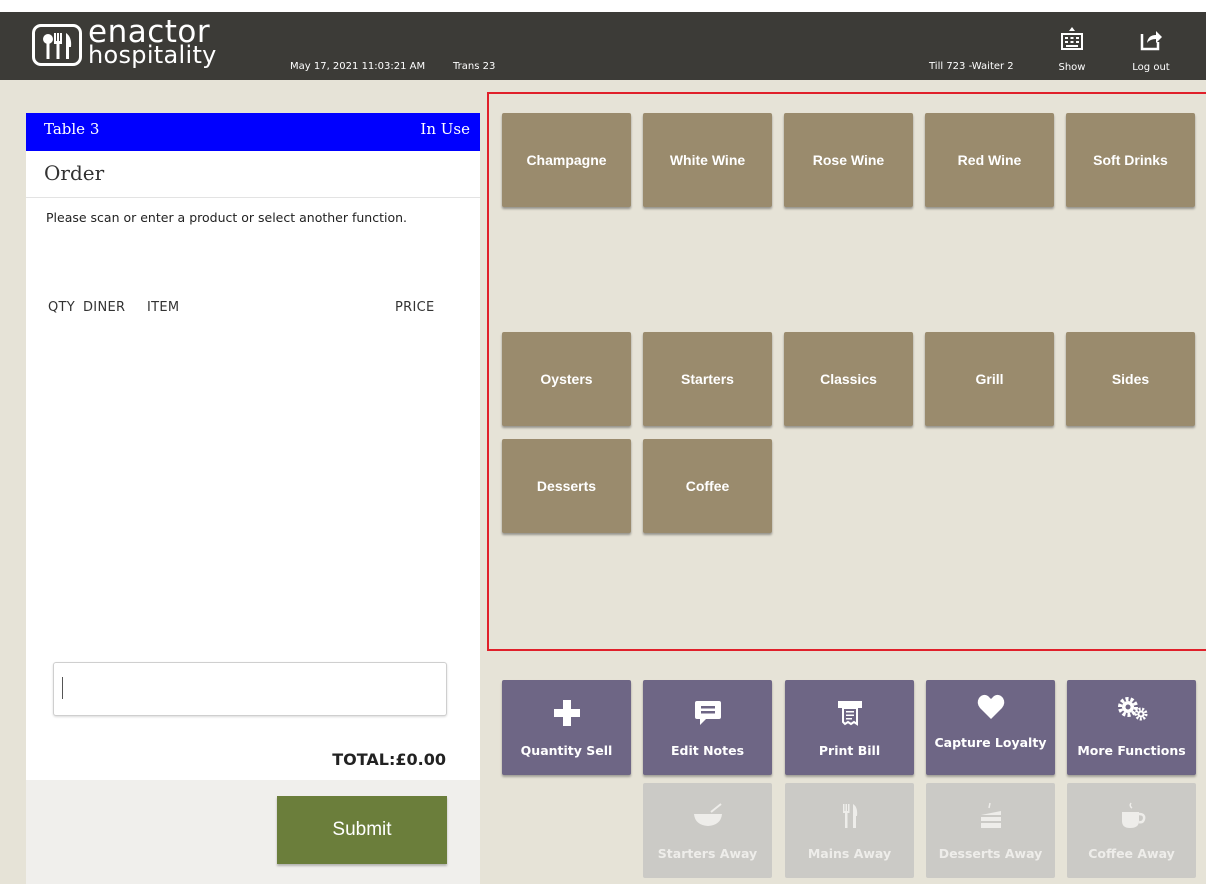 Image resolution: width=1206 pixels, height=884 pixels. Describe the element at coordinates (253, 832) in the screenshot. I see `submit-area: Submit` at that location.